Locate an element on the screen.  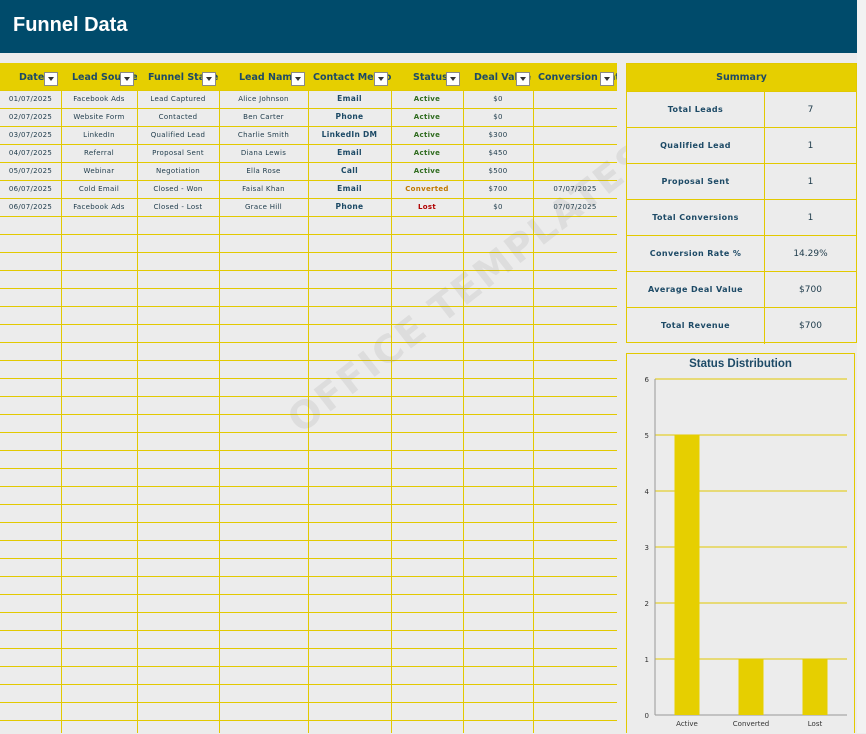
window-edge is located at coordinates (861, 366).